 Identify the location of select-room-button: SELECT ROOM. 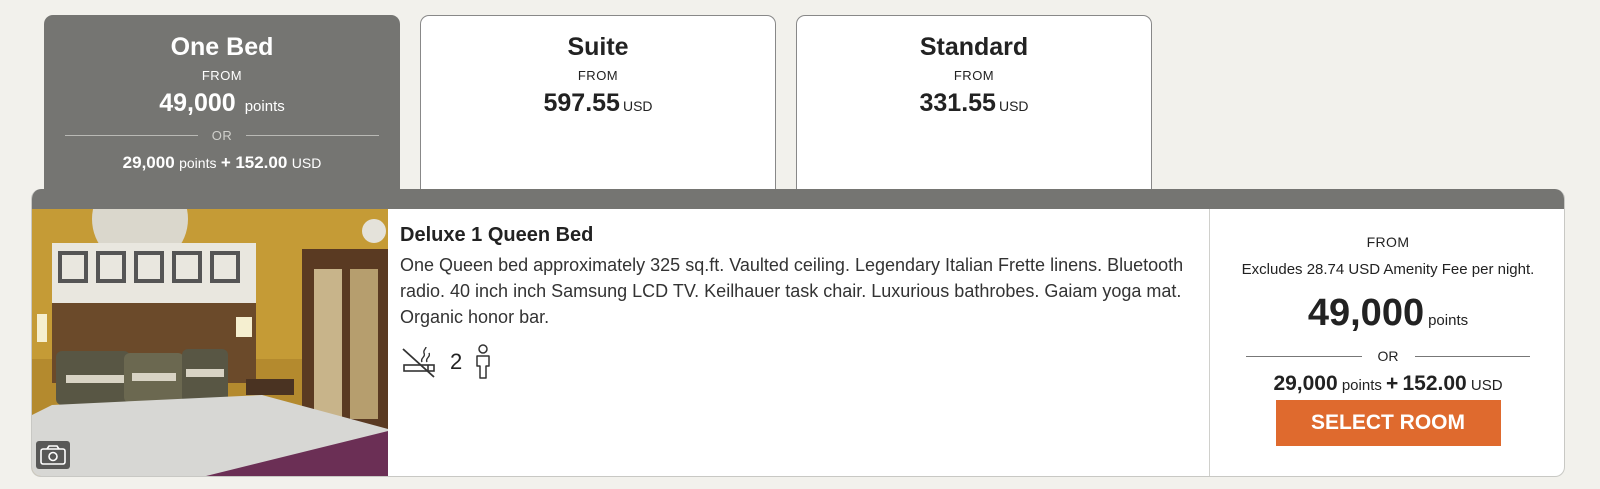
(1388, 423).